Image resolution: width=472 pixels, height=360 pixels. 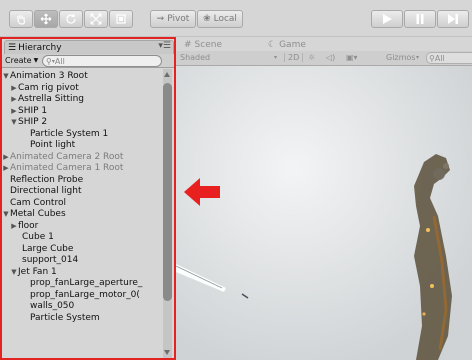 I want to click on scene-tab-label: Scene, so click(x=208, y=44).